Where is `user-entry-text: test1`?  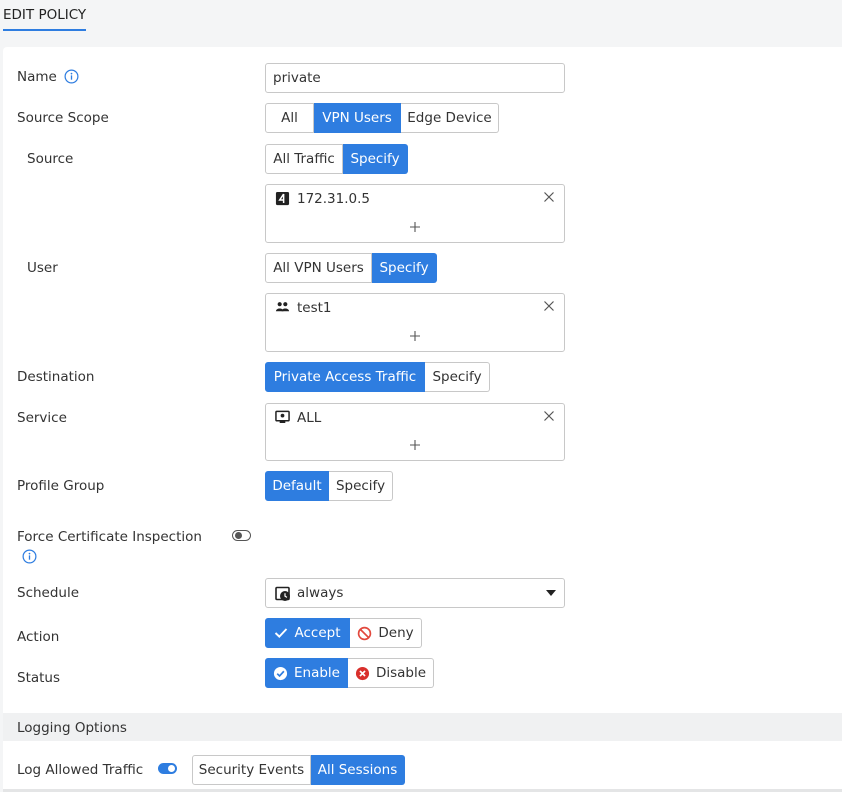 user-entry-text: test1 is located at coordinates (314, 308).